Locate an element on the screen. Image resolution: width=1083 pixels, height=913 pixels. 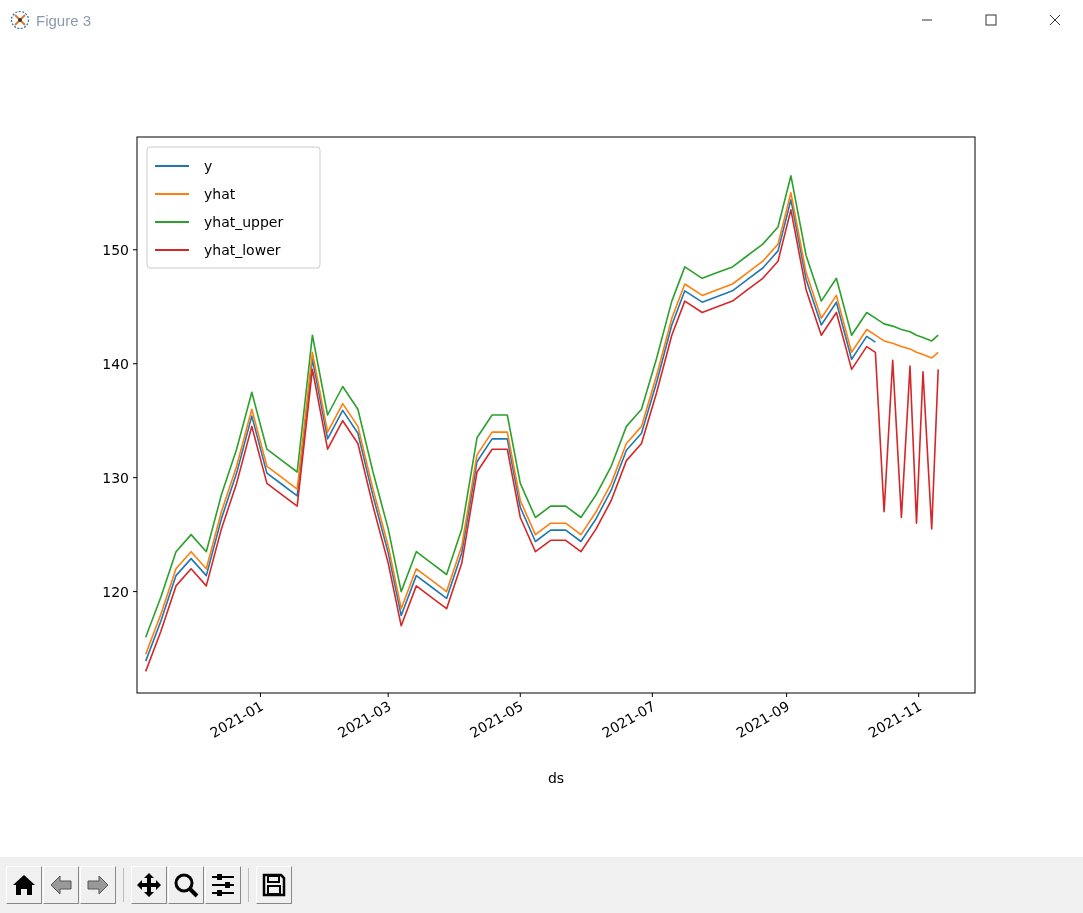
x-axis-label: ds is located at coordinates (556, 778).